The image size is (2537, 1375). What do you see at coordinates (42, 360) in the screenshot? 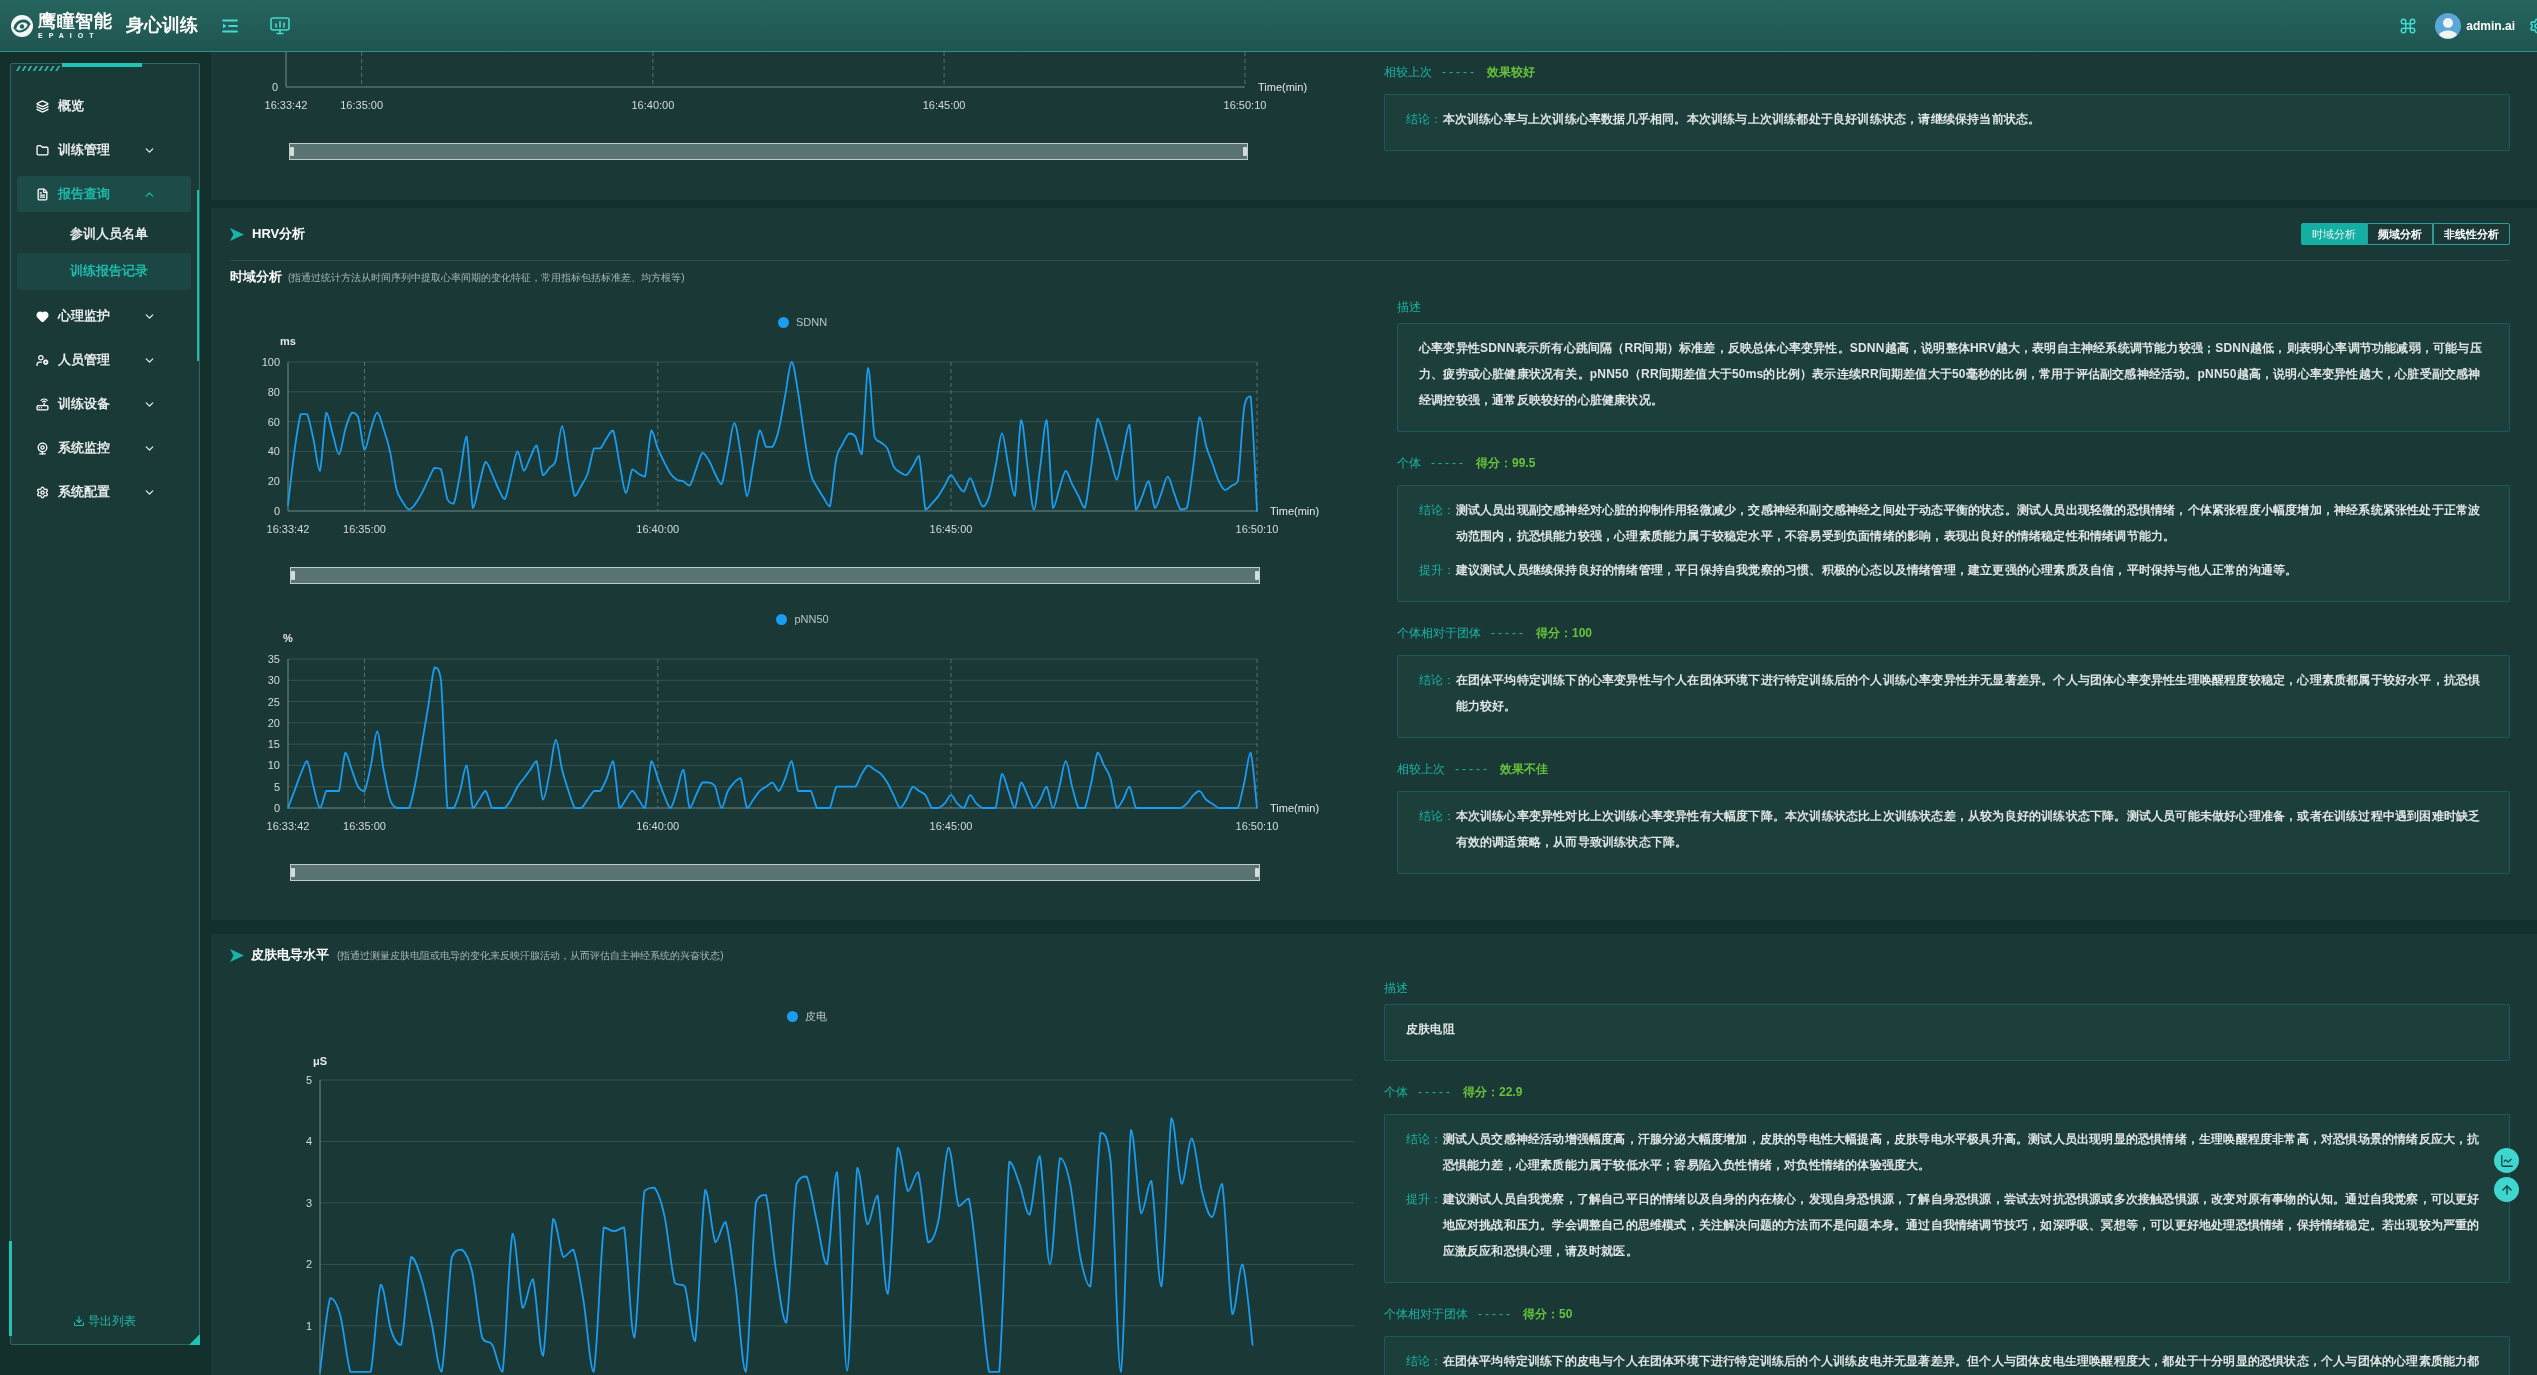
I see `user-gear-icon` at bounding box center [42, 360].